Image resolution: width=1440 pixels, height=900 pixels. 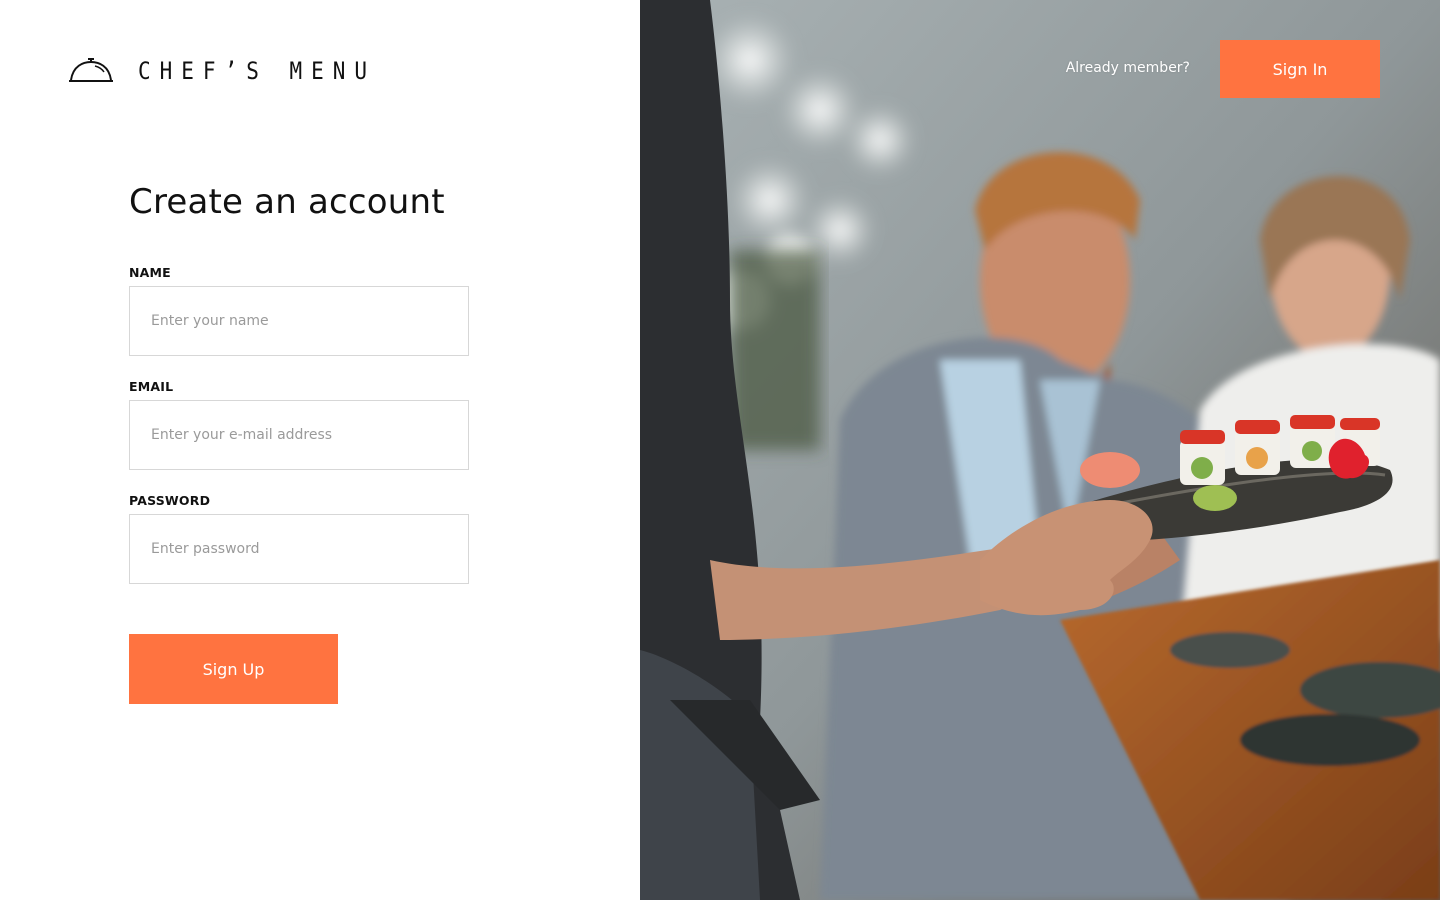 I want to click on signup-button: Sign Up, so click(x=233, y=669).